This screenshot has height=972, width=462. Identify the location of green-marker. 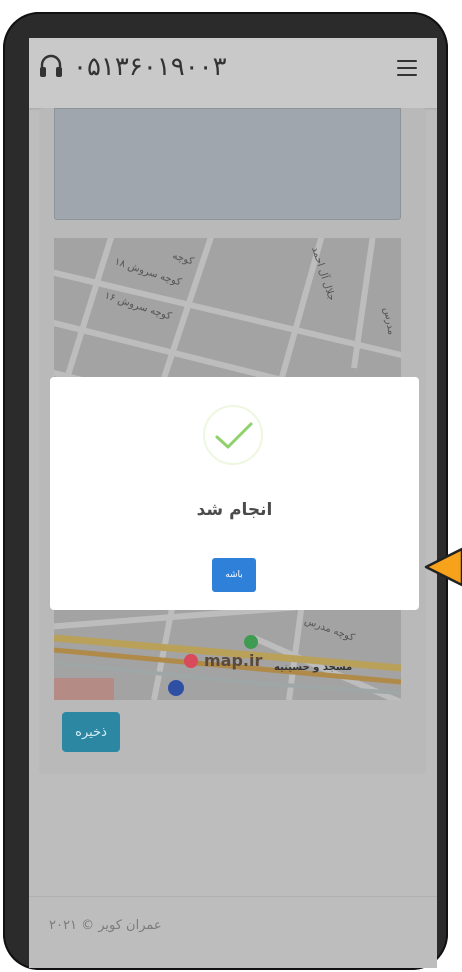
(251, 642).